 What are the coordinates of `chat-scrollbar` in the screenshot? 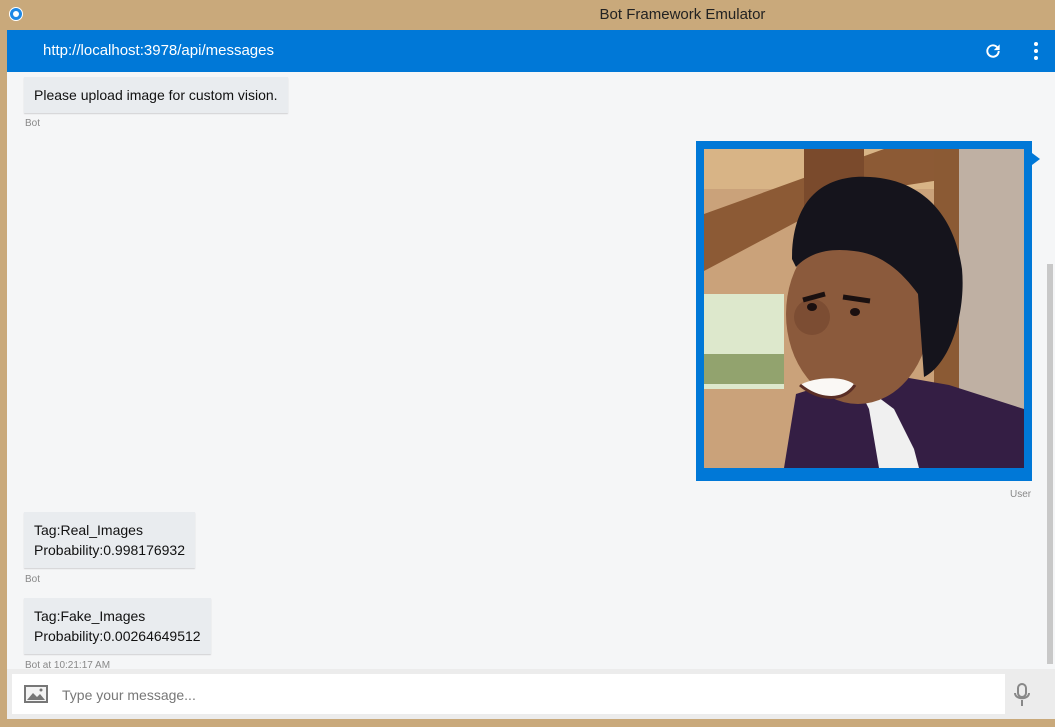 It's located at (1050, 464).